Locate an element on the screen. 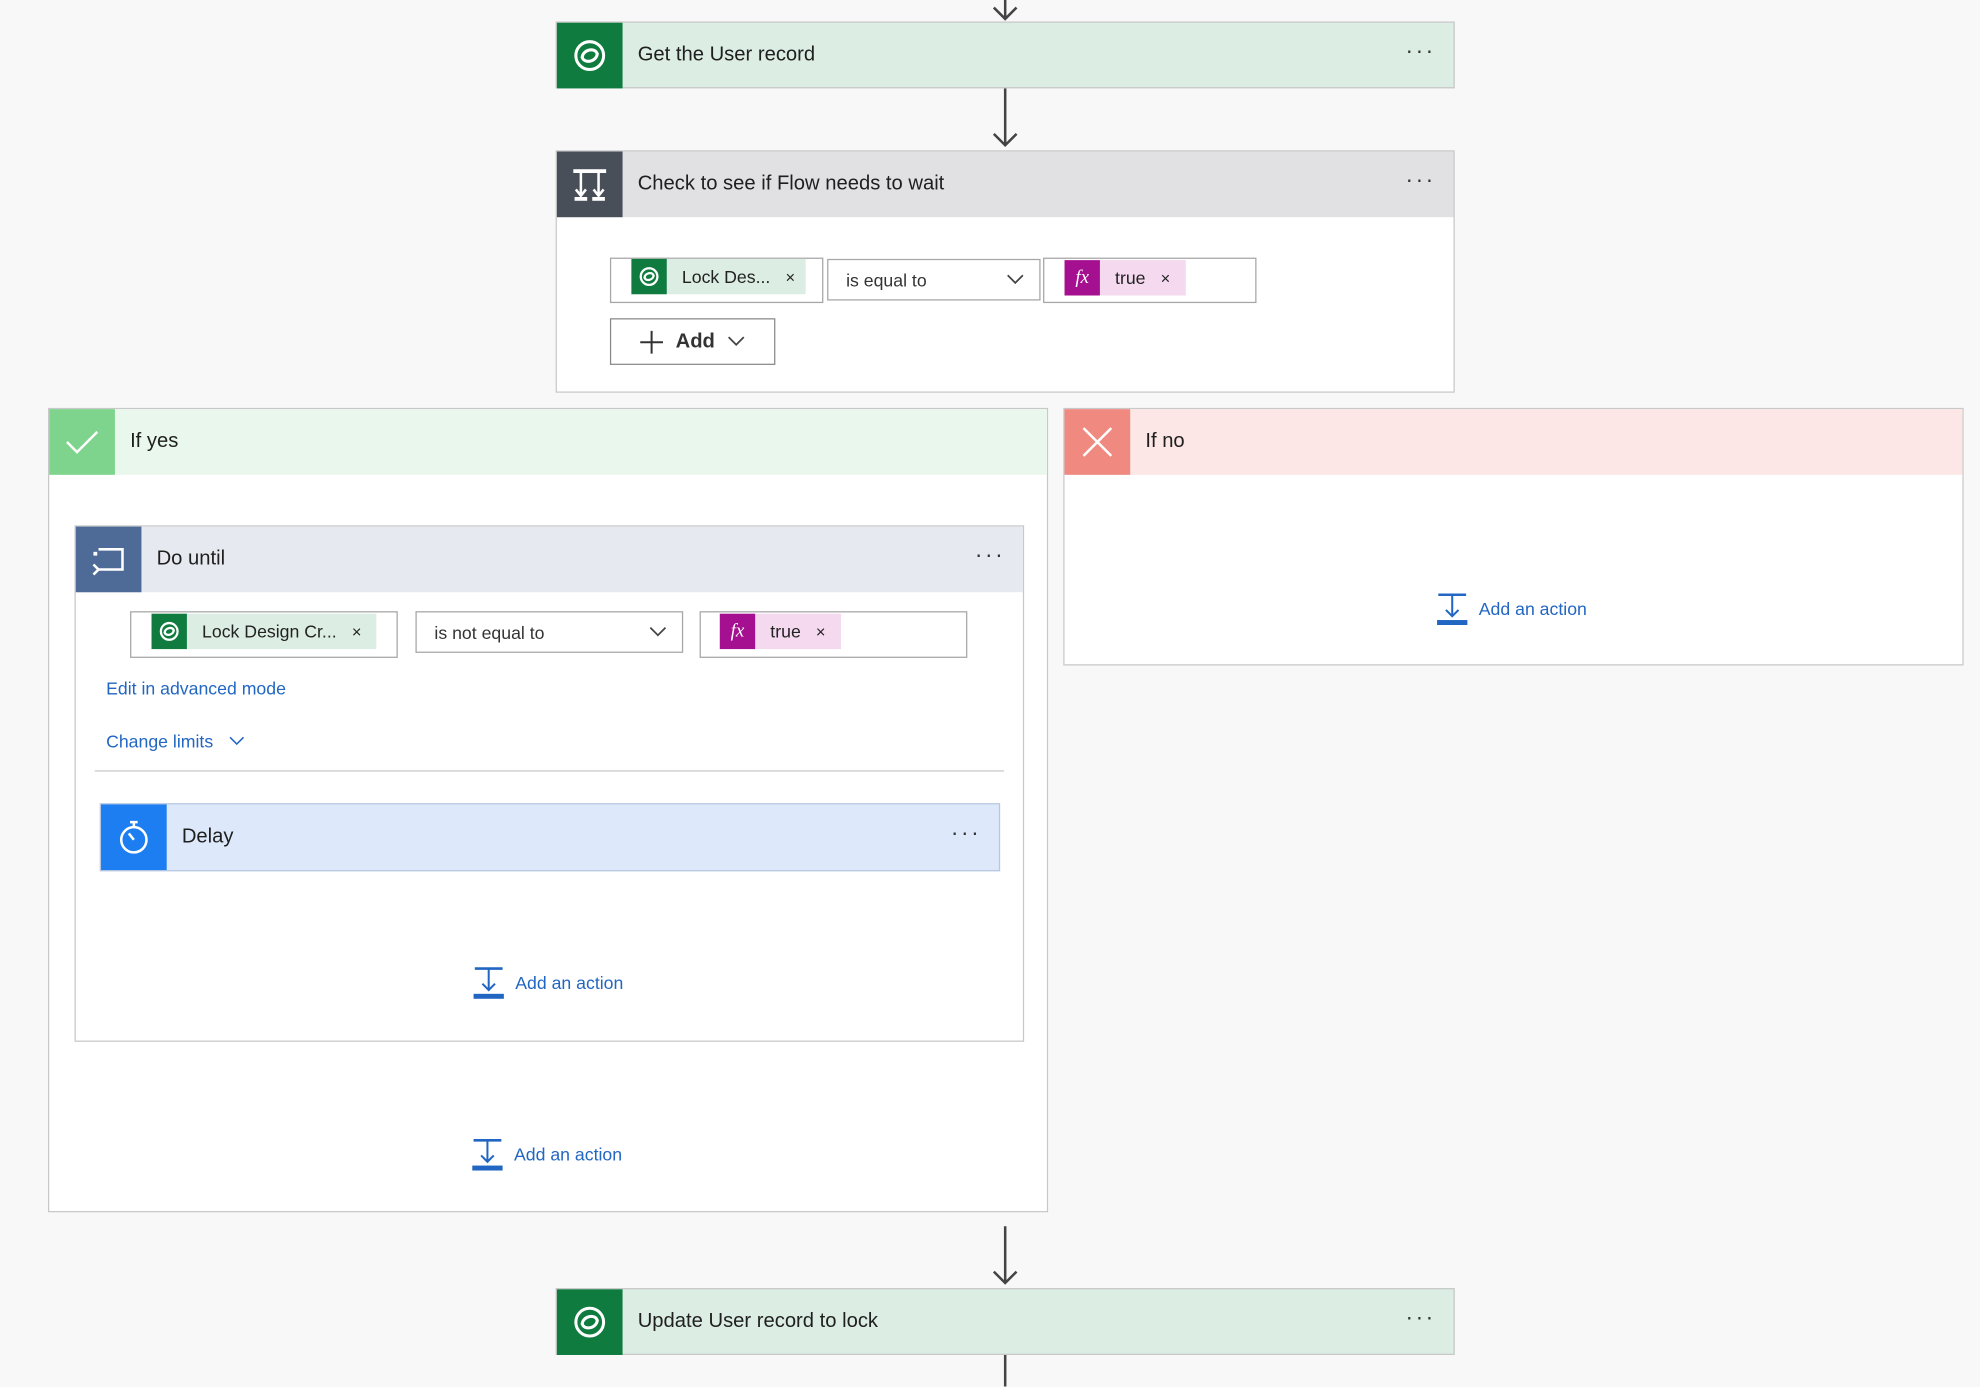 The width and height of the screenshot is (1980, 1387). change-limits-toggle: Change limits is located at coordinates (175, 741).